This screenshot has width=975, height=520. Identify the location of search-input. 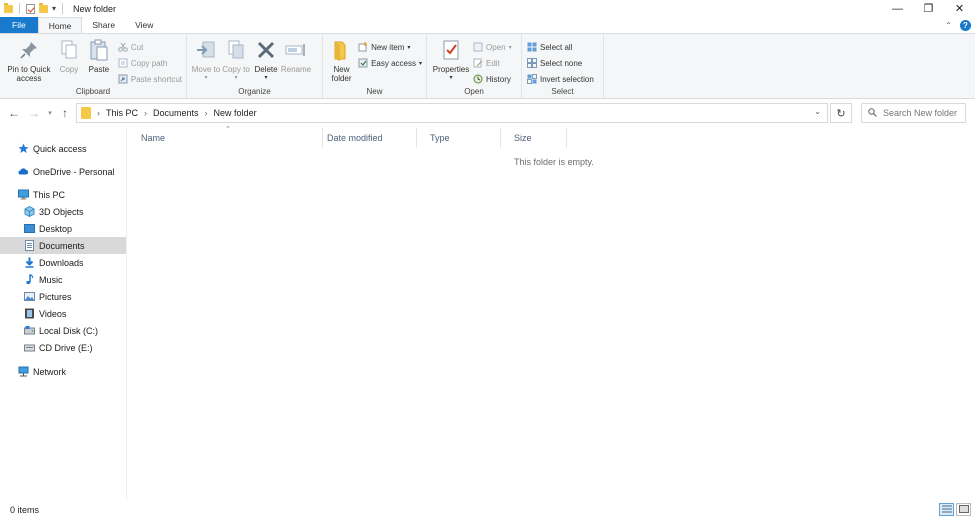
(925, 113).